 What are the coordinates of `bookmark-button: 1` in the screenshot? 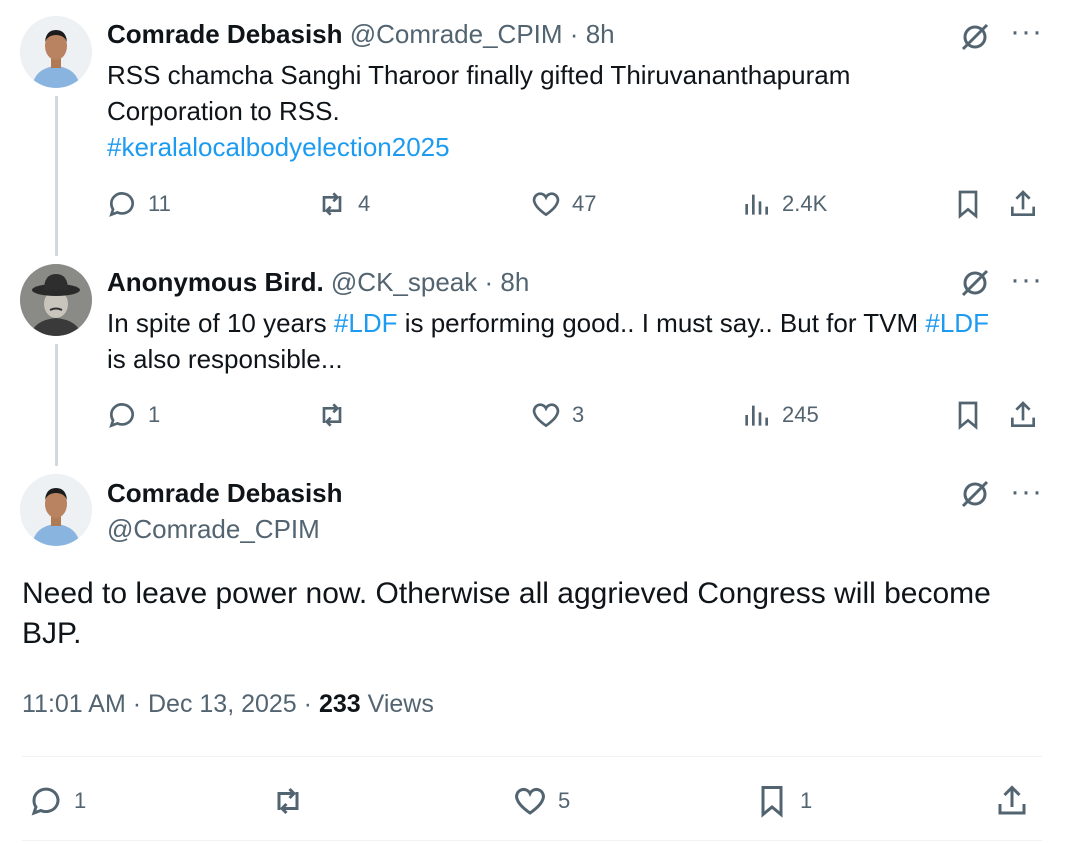 It's located at (783, 801).